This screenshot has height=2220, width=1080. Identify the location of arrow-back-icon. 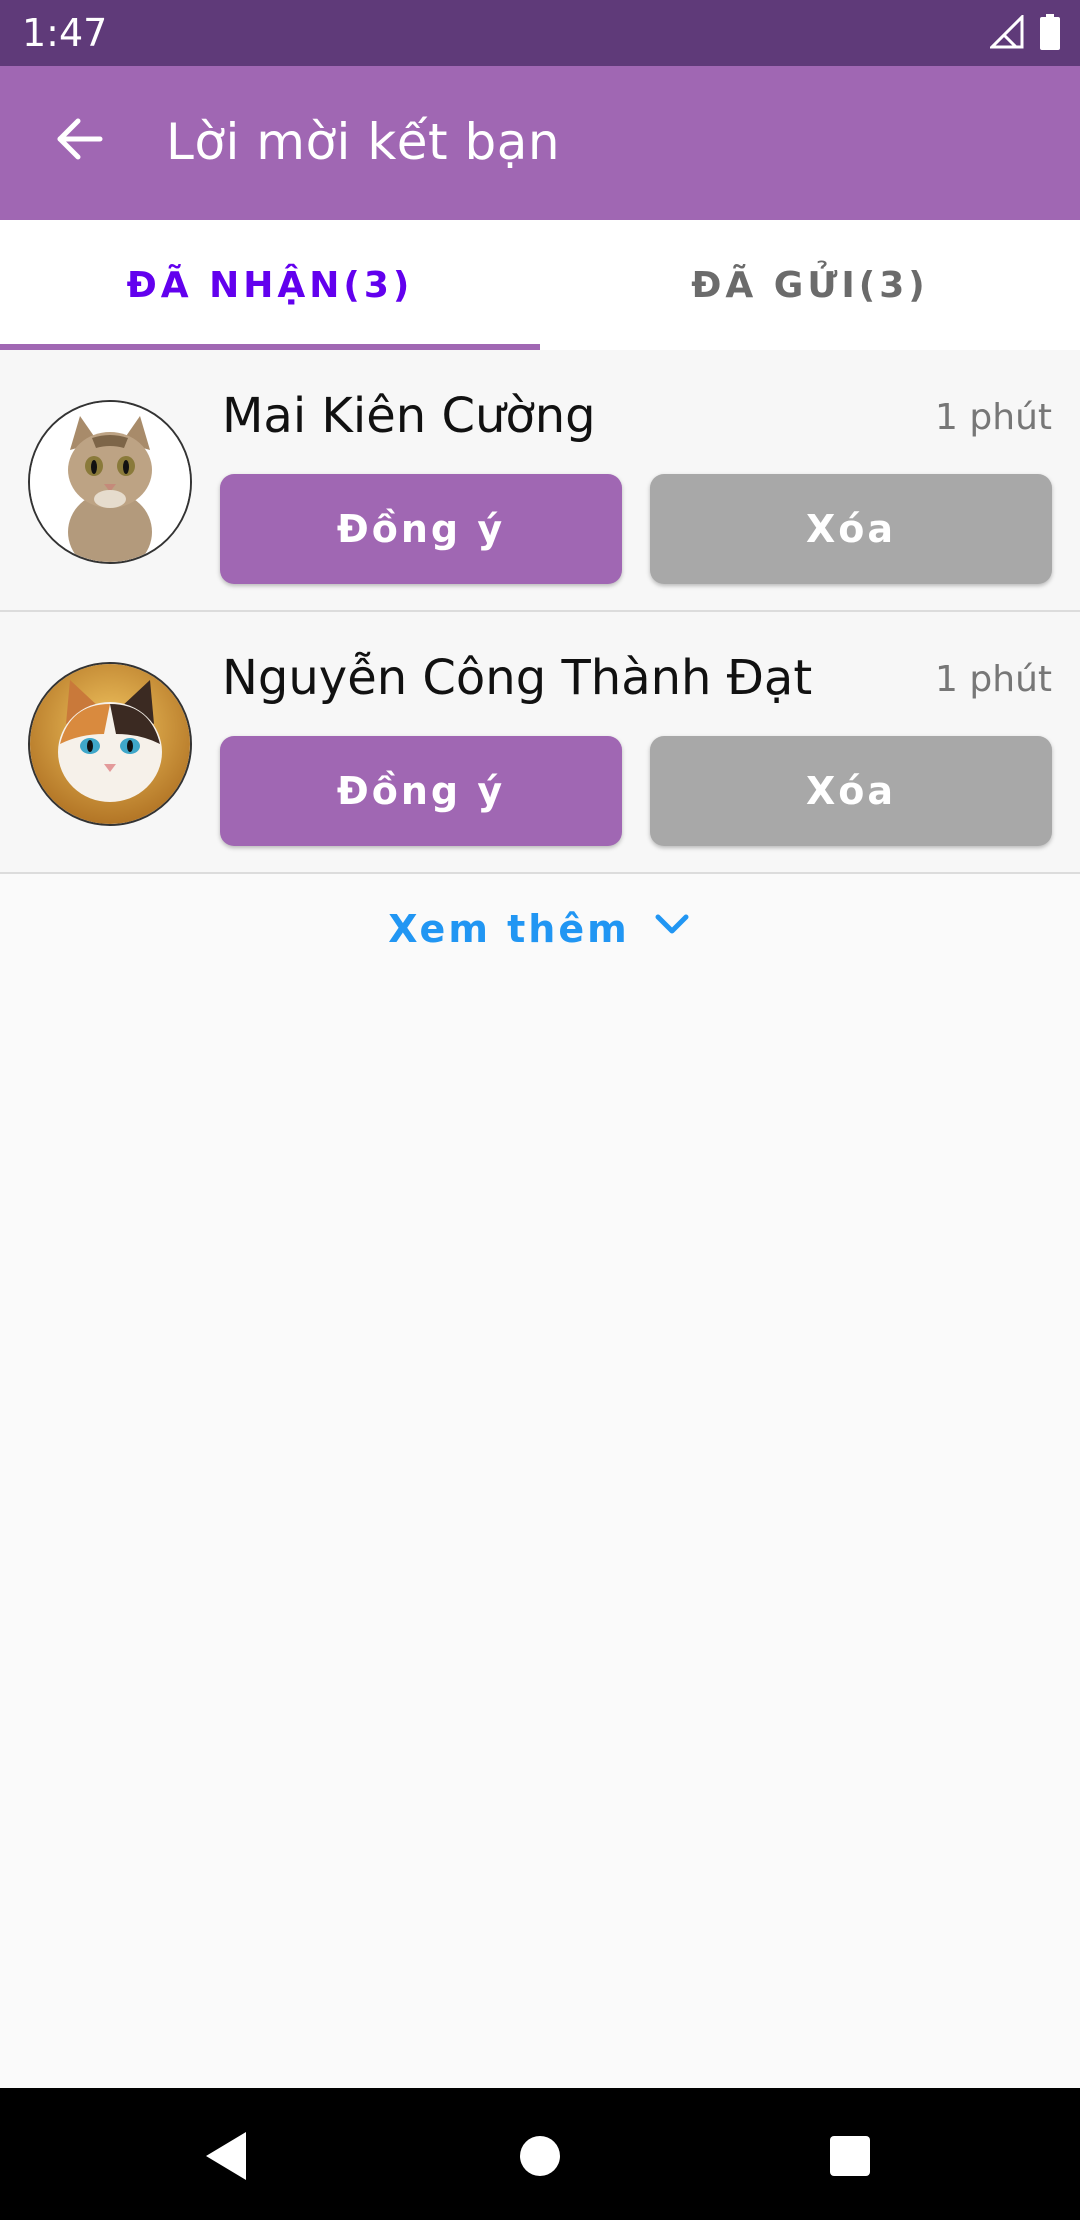
(79, 141).